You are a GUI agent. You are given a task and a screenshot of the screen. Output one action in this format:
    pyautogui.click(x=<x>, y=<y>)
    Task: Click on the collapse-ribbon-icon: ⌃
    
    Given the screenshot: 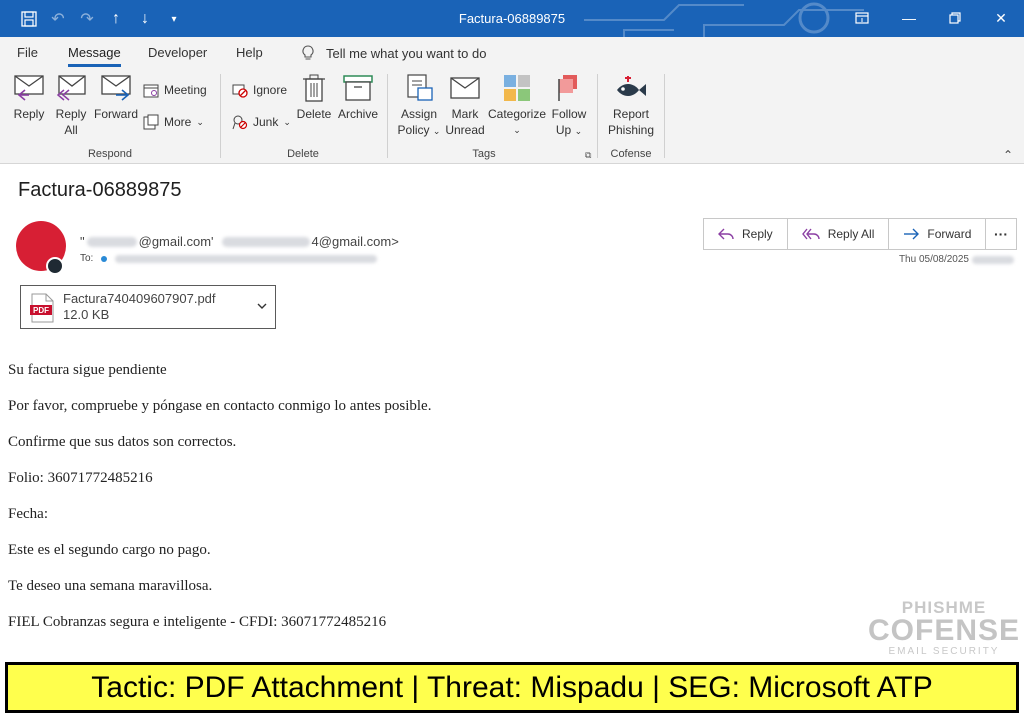 What is the action you would take?
    pyautogui.click(x=1008, y=155)
    